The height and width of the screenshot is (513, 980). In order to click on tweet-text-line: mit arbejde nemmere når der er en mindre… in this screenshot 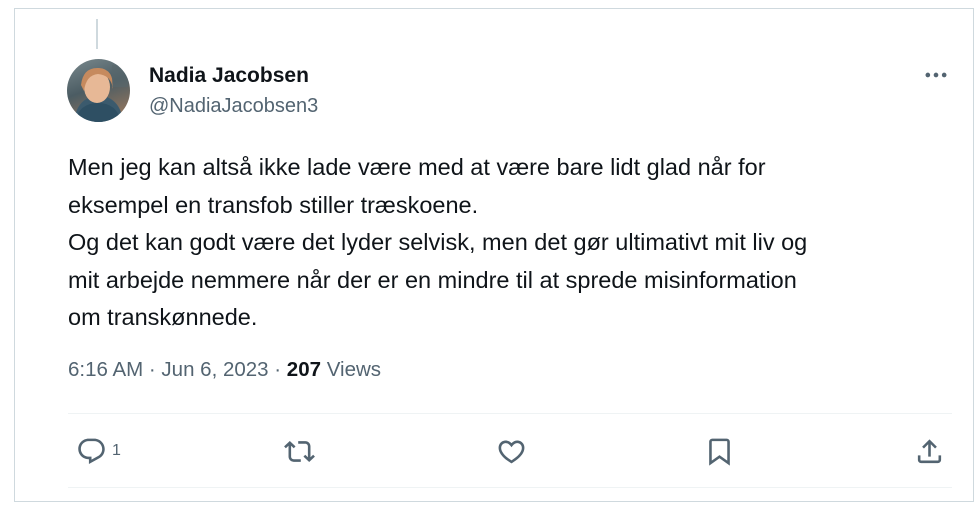, I will do `click(432, 279)`.